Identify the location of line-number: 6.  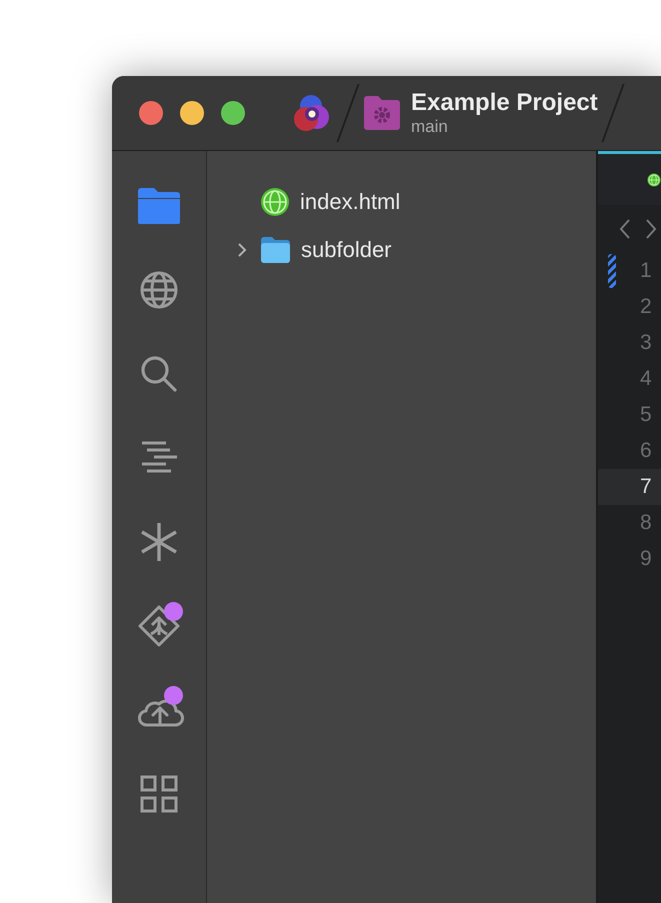
(646, 451).